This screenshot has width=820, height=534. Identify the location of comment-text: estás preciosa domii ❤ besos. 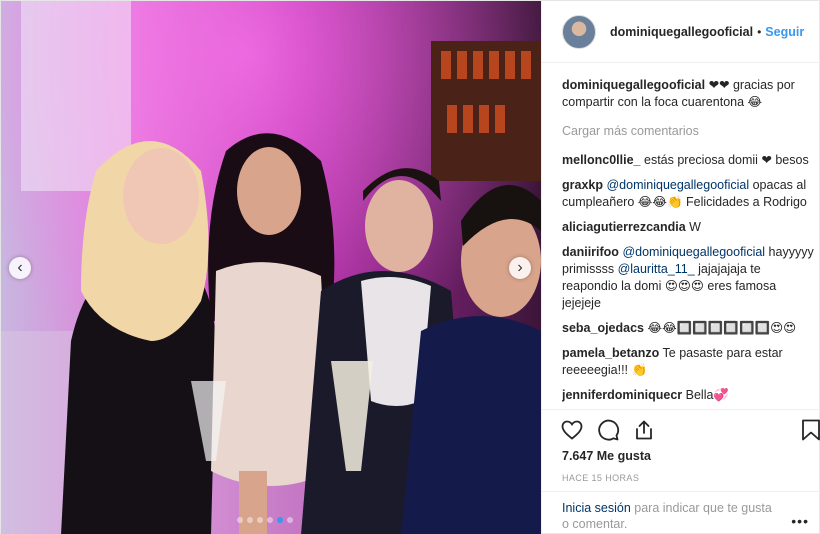
(726, 160).